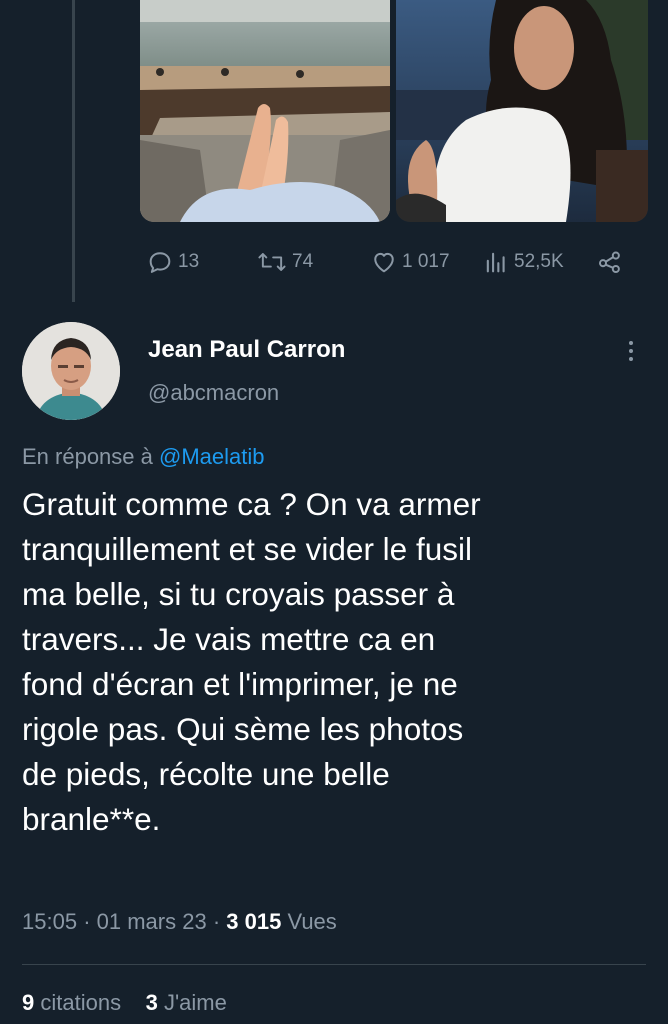  I want to click on reply-count: 13, so click(189, 261).